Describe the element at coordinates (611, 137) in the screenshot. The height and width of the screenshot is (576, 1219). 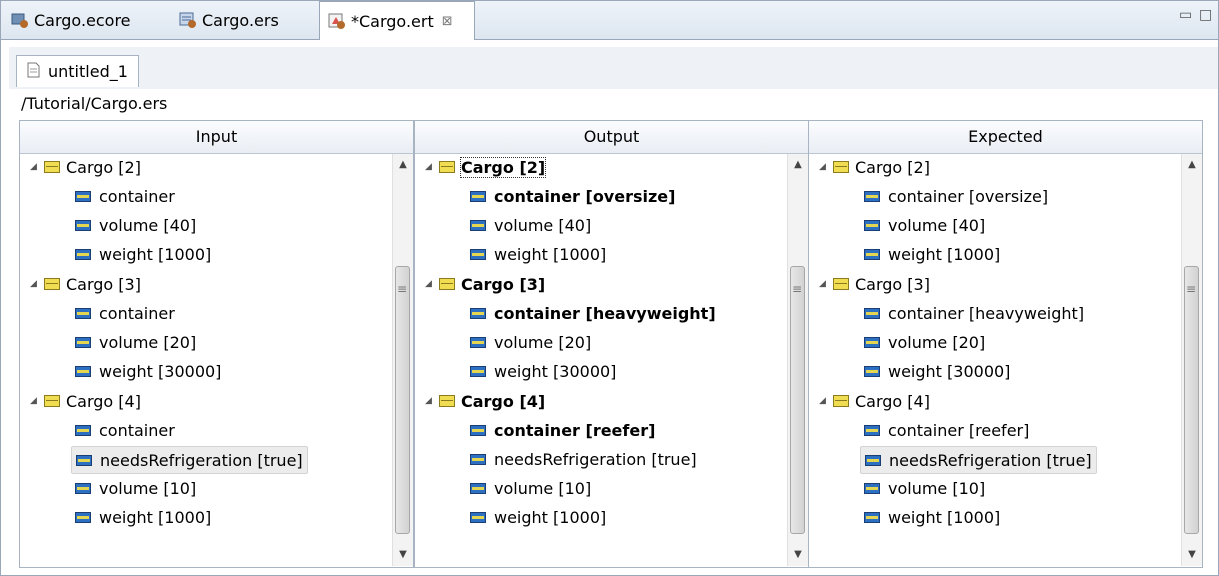
I see `output-header: Output` at that location.